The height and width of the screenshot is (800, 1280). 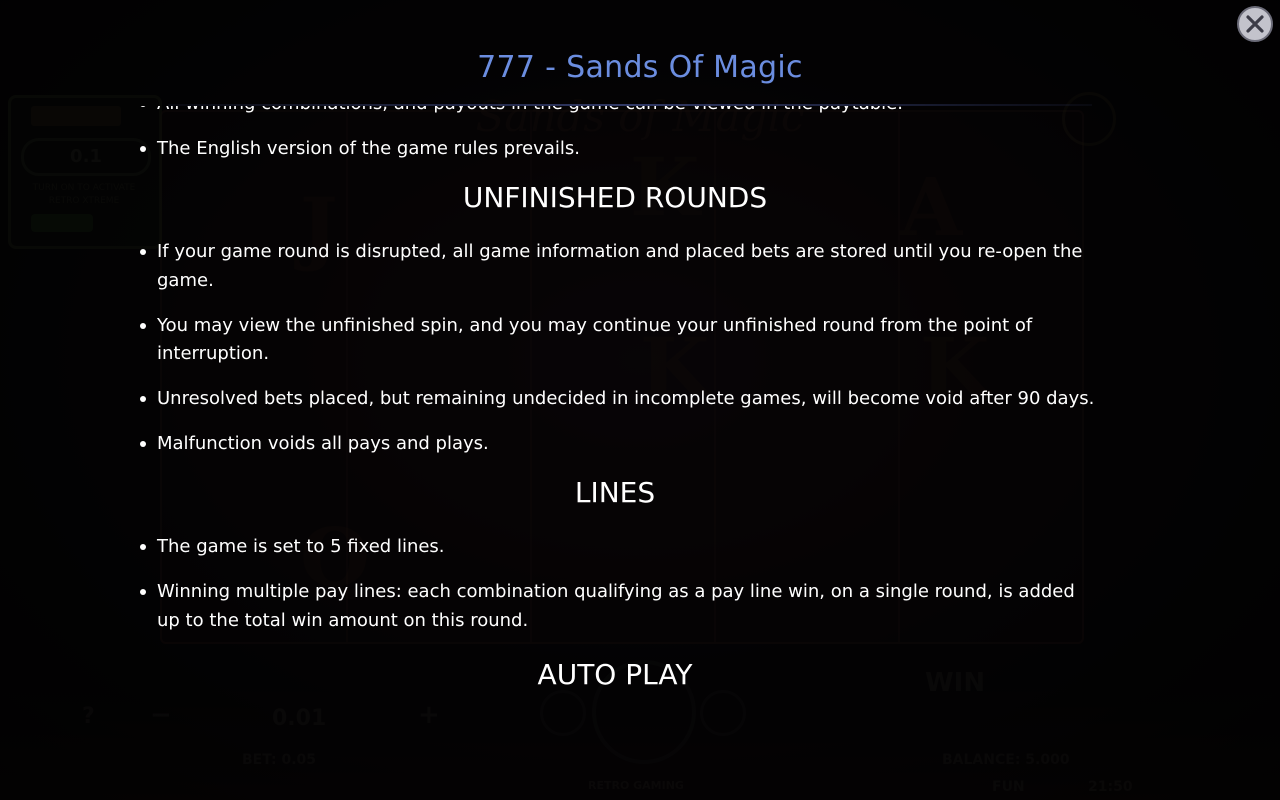 What do you see at coordinates (640, 67) in the screenshot?
I see `modal-title: 777 - Sands Of Magic` at bounding box center [640, 67].